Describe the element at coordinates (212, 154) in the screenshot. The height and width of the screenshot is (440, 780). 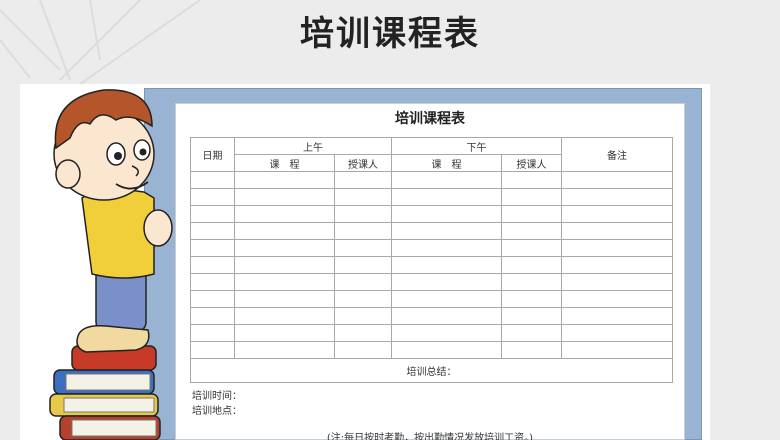
I see `header-date: 日期` at that location.